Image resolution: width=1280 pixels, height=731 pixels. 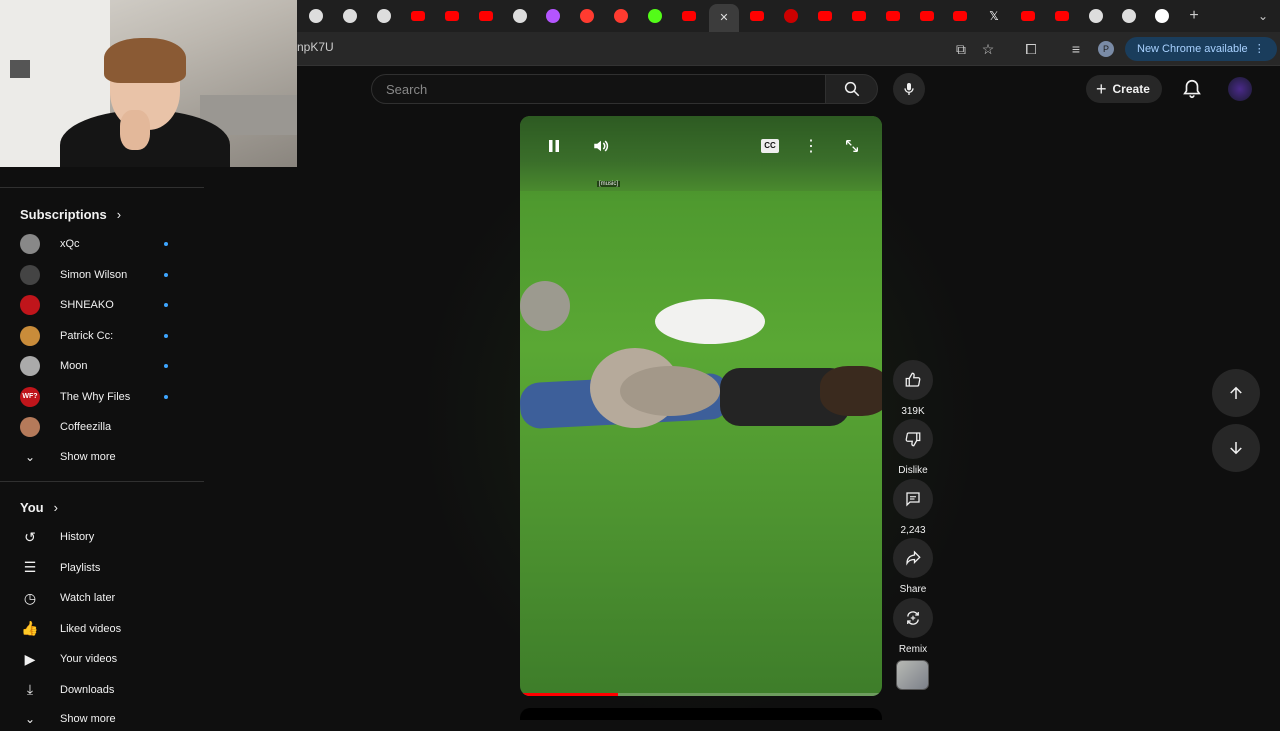 What do you see at coordinates (701, 694) in the screenshot?
I see `progress-bar` at bounding box center [701, 694].